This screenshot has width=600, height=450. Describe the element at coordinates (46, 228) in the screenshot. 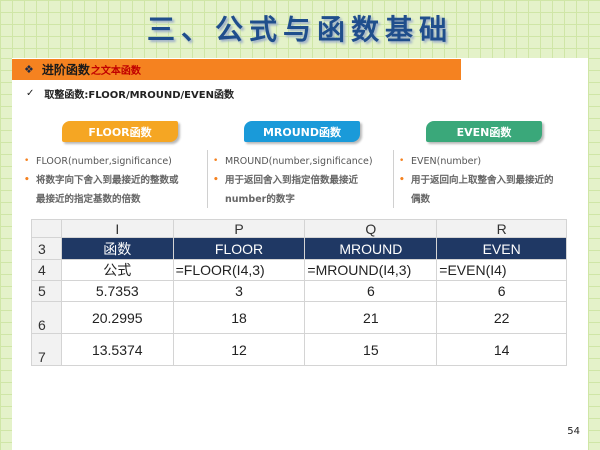

I see `corner-cell` at that location.